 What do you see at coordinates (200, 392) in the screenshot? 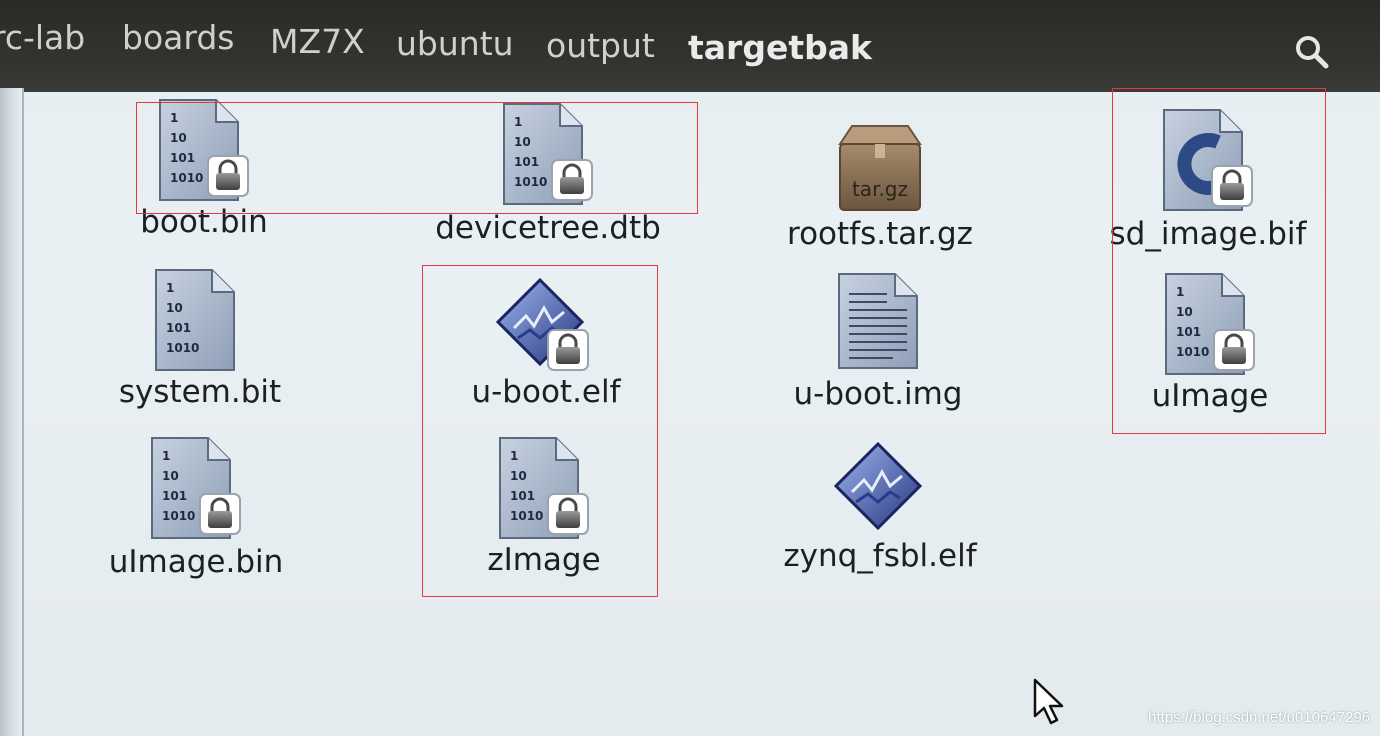
I see `file-label: system.bit` at bounding box center [200, 392].